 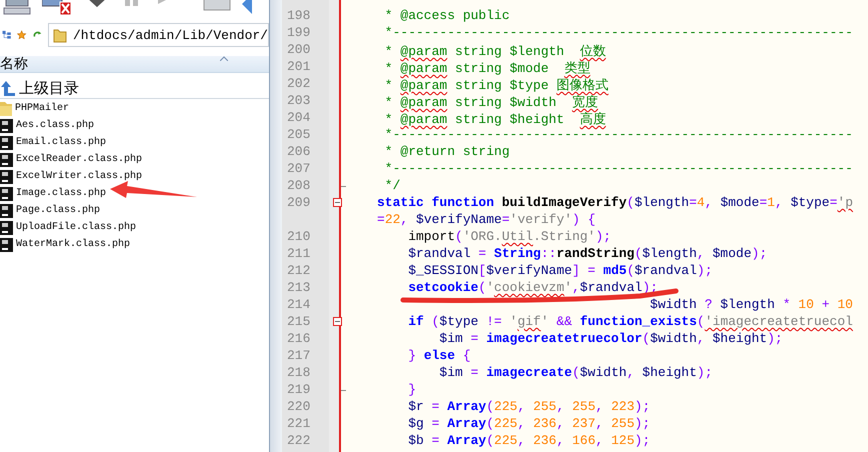 What do you see at coordinates (298, 83) in the screenshot?
I see `line-number: 202` at bounding box center [298, 83].